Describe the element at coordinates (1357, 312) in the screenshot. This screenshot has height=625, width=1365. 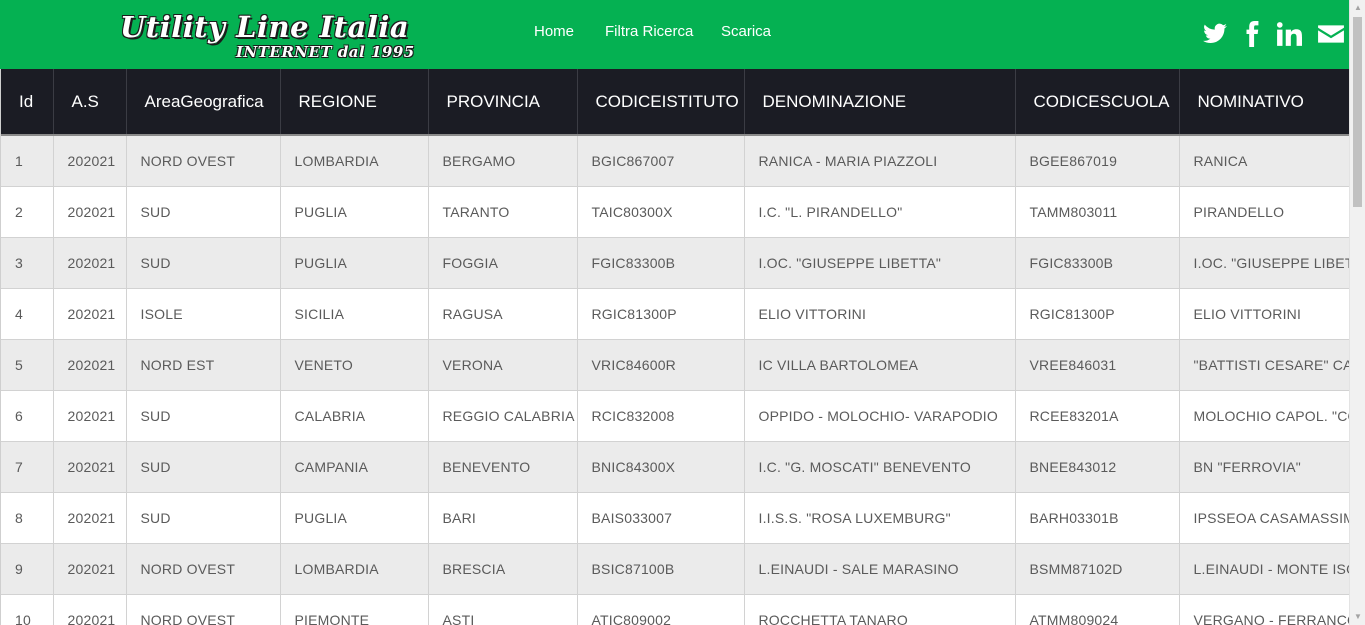
I see `vertical-scrollbar: ▲ ▼` at that location.